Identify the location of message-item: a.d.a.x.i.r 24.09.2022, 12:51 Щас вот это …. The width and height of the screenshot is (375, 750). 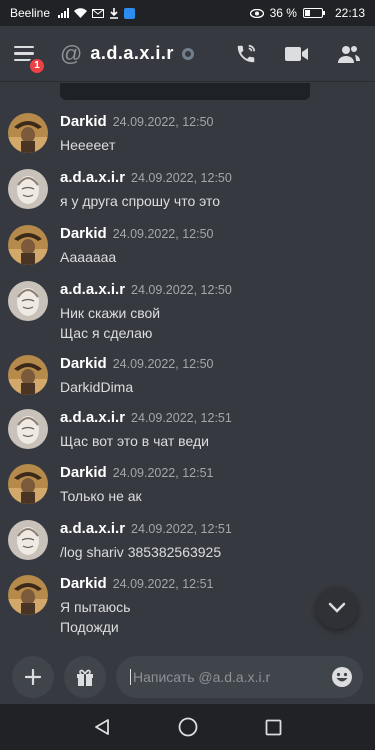
(187, 430).